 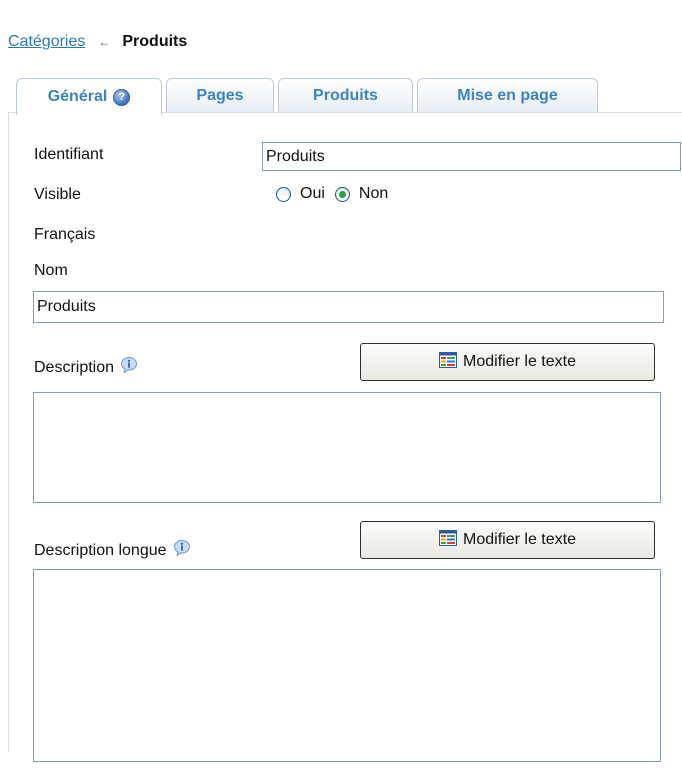 I want to click on description-label-wrap: Description, so click(x=86, y=366).